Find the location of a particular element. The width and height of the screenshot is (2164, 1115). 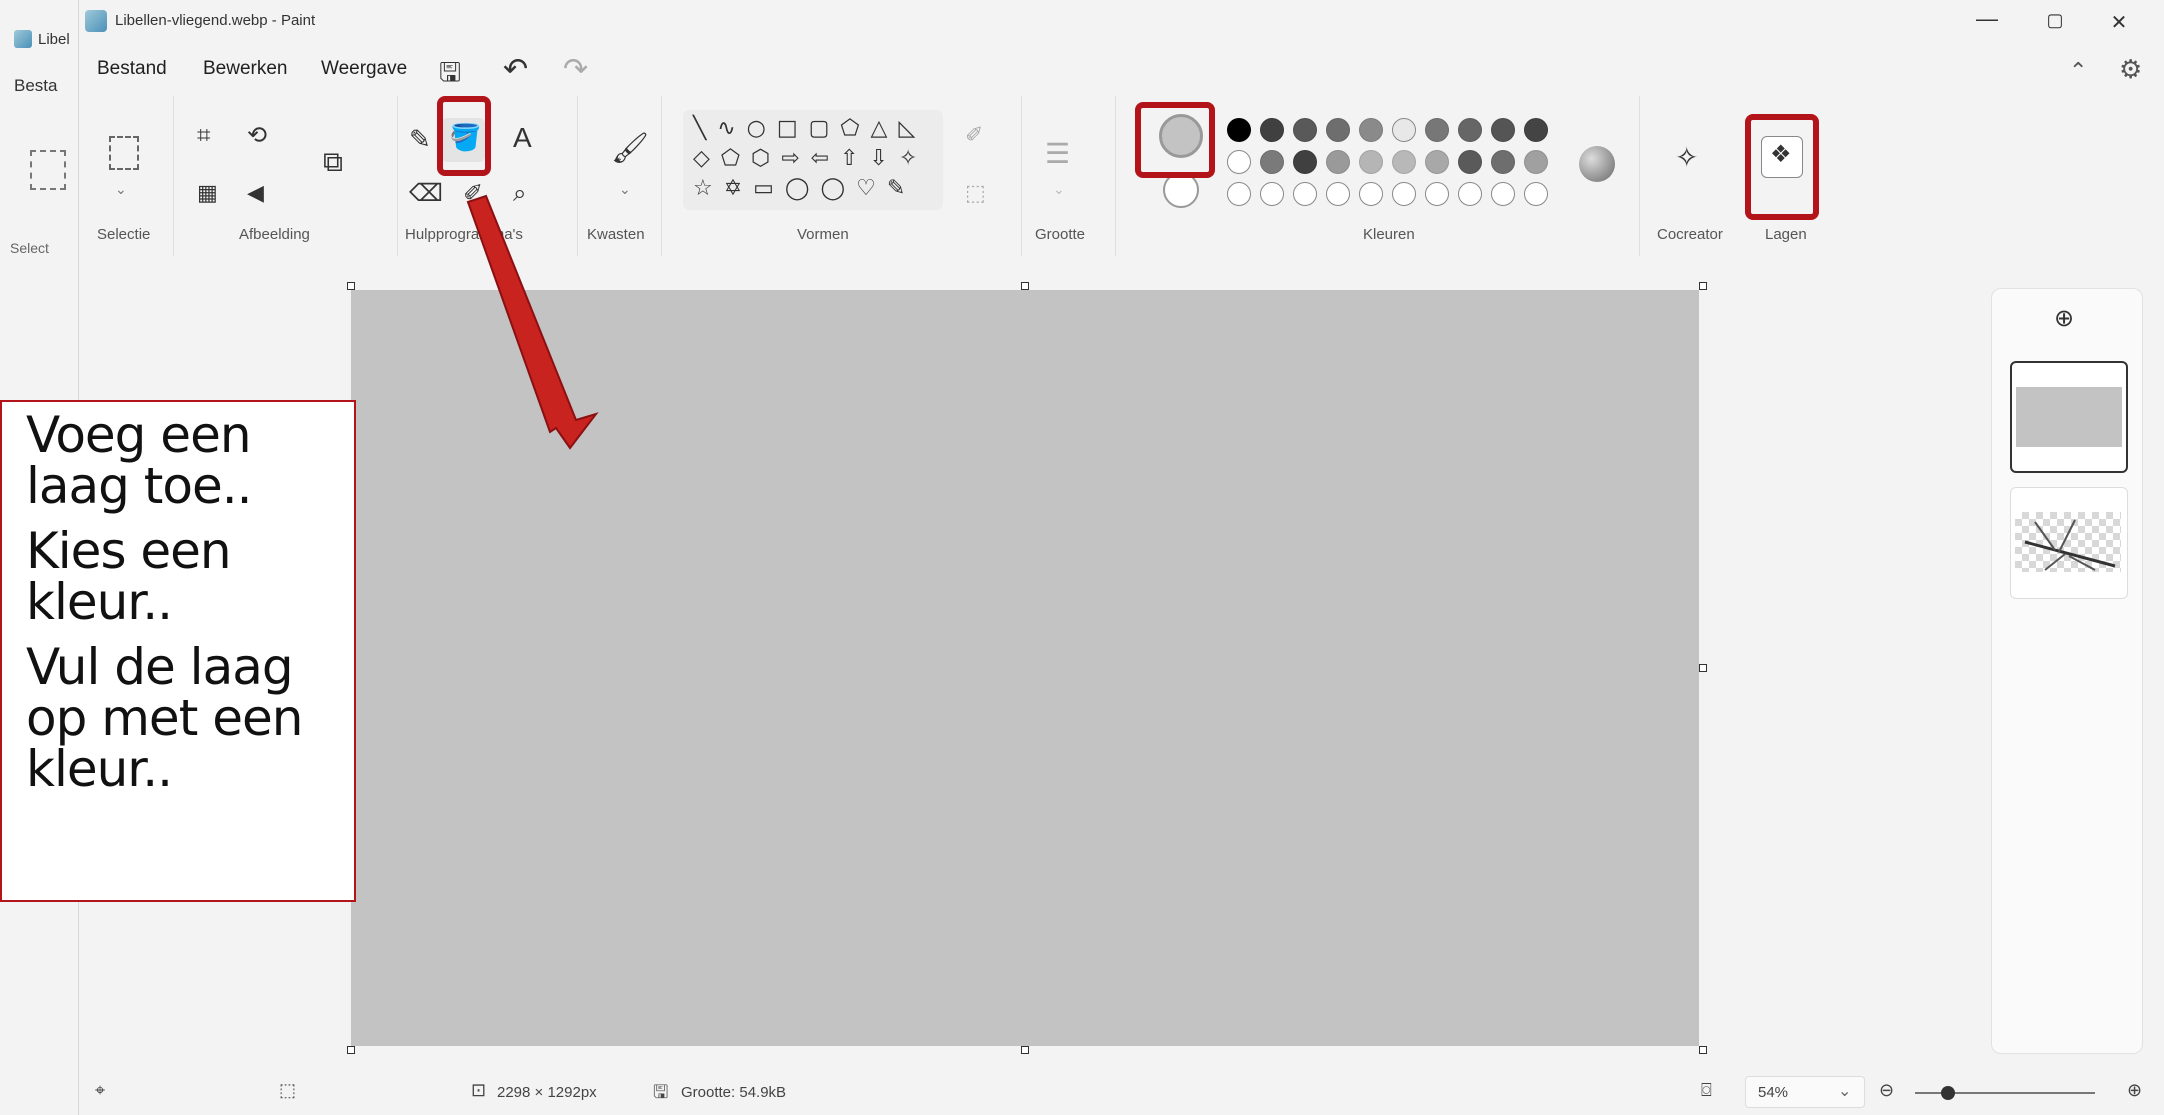

background-window-title: Libel is located at coordinates (42, 39).